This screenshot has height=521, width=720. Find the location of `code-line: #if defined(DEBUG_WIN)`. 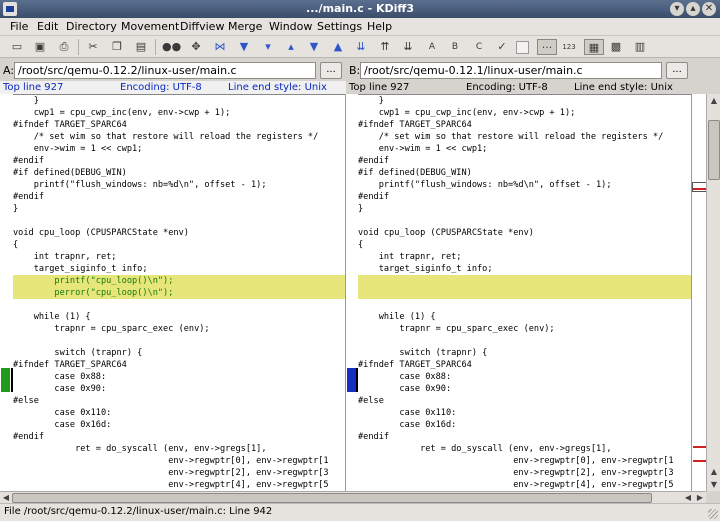

code-line: #if defined(DEBUG_WIN) is located at coordinates (70, 173).